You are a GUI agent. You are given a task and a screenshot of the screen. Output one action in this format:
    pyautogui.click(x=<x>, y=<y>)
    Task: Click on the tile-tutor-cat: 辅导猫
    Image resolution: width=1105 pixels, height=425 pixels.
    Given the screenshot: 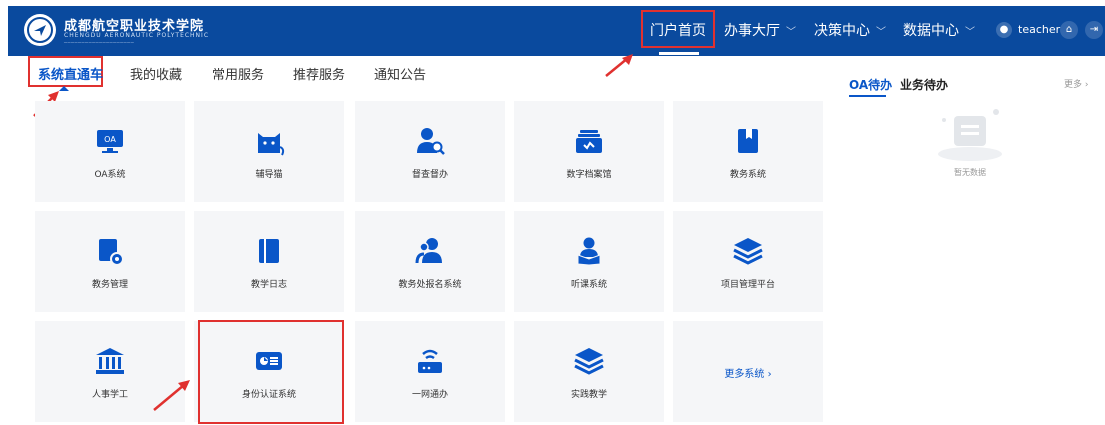 What is the action you would take?
    pyautogui.click(x=269, y=151)
    